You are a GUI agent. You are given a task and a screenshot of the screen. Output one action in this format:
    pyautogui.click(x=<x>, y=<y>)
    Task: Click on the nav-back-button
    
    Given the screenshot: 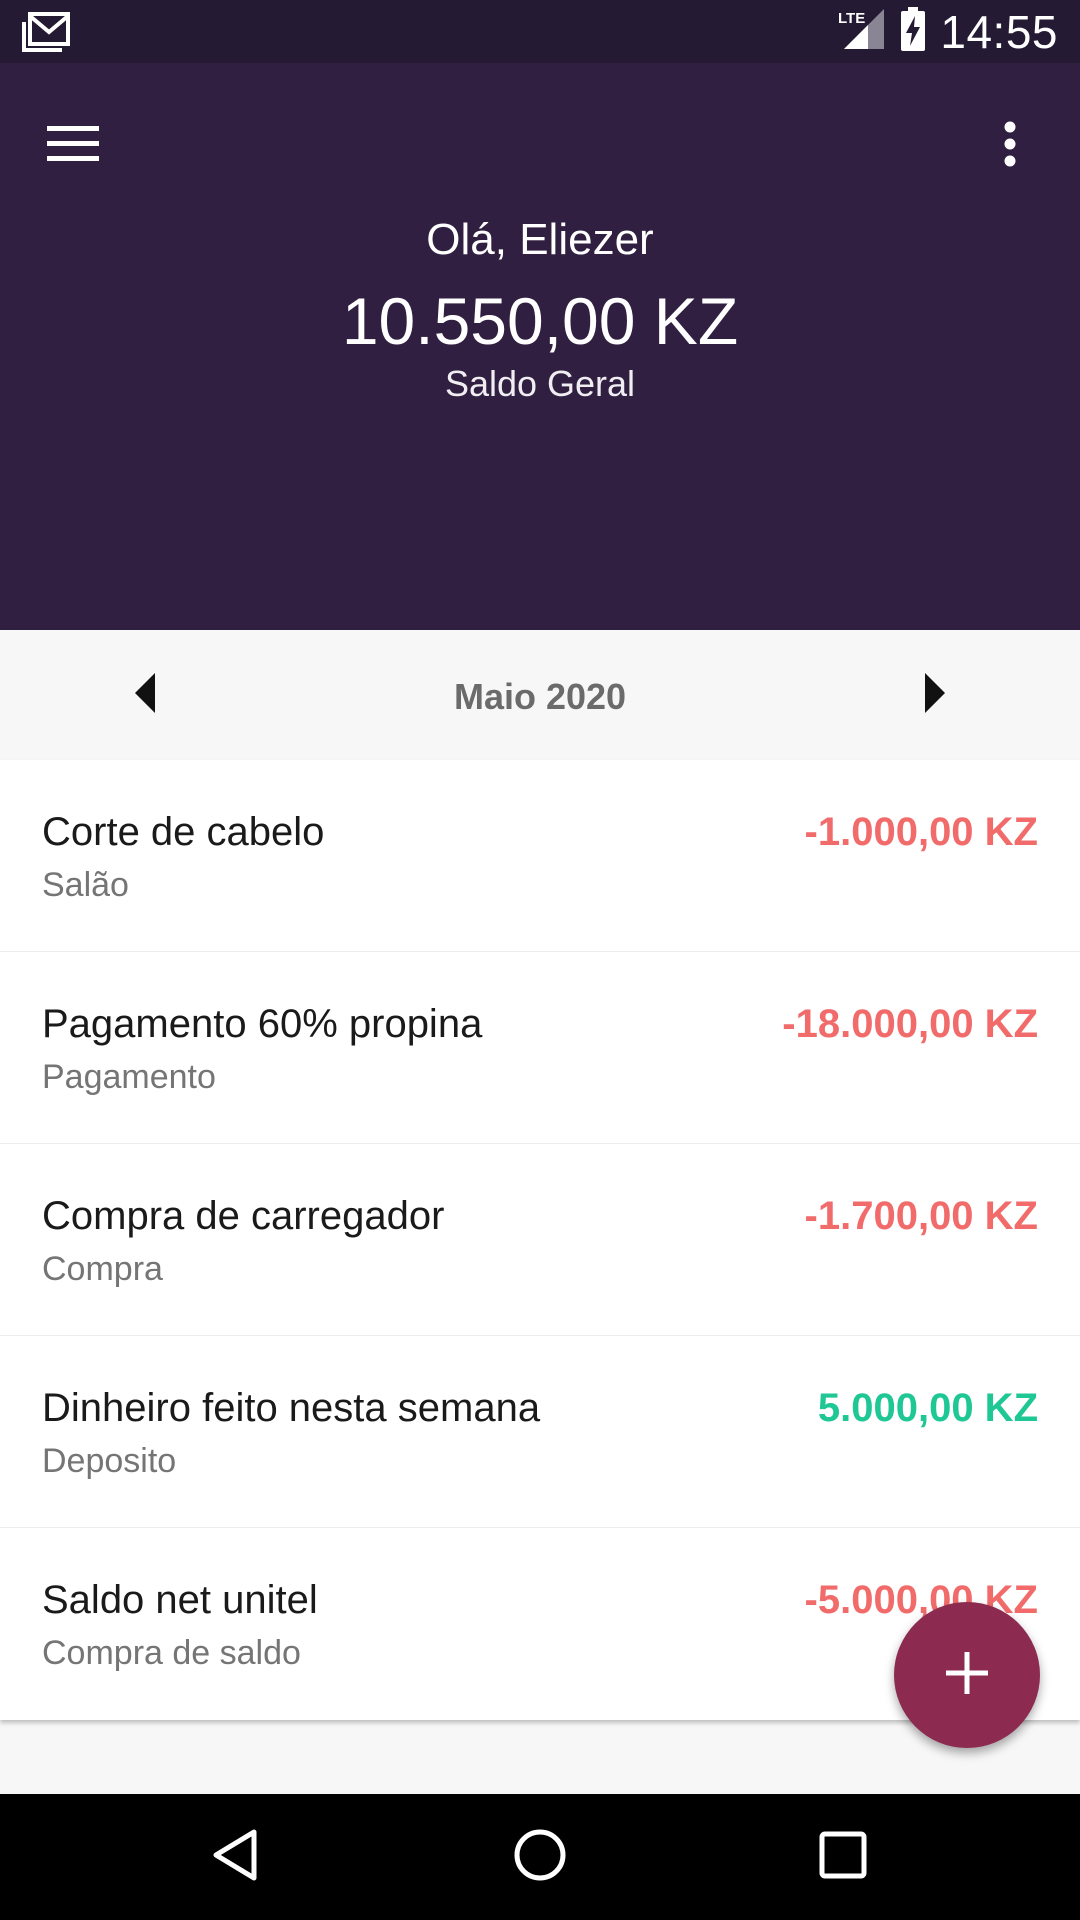 What is the action you would take?
    pyautogui.click(x=235, y=1857)
    